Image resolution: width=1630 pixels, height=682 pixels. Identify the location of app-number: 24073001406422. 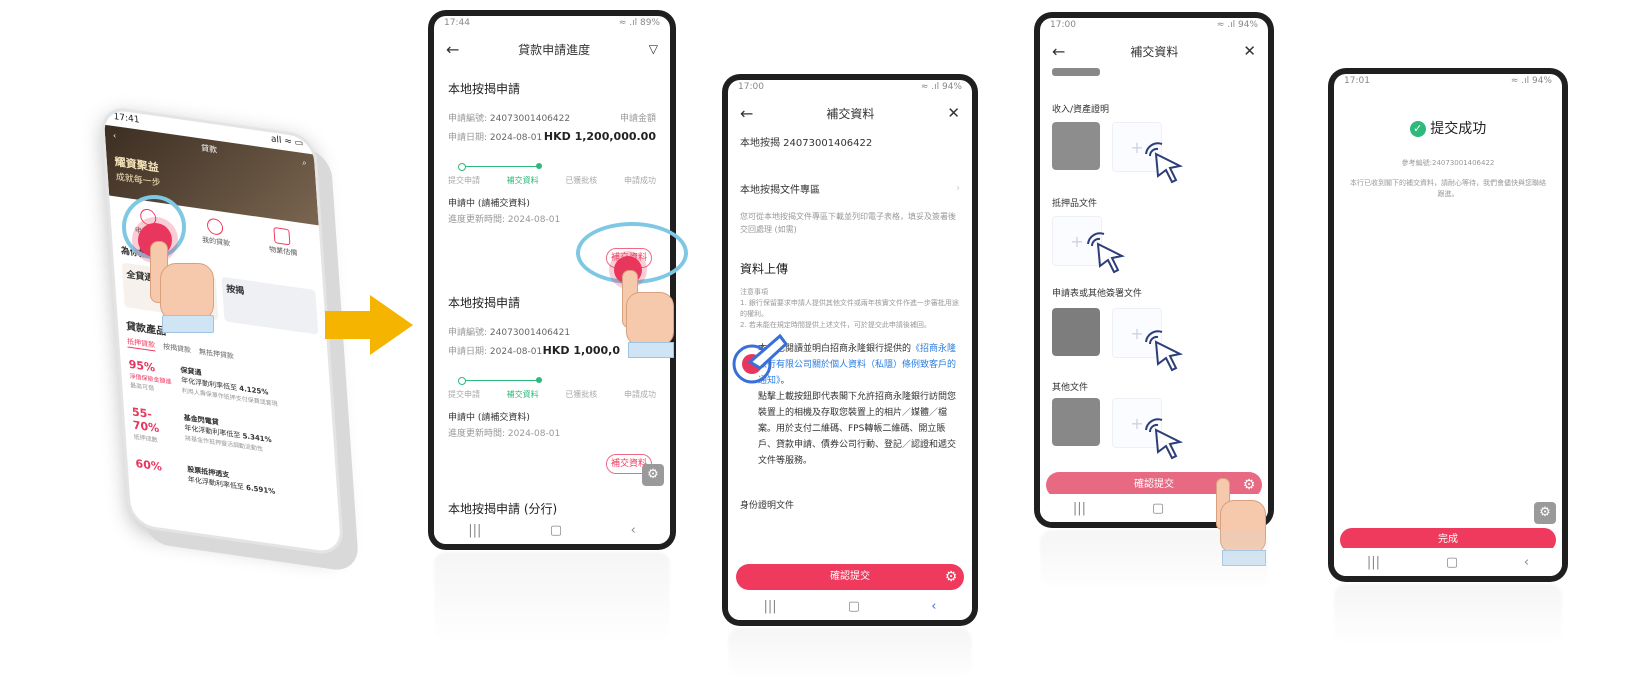
(530, 119).